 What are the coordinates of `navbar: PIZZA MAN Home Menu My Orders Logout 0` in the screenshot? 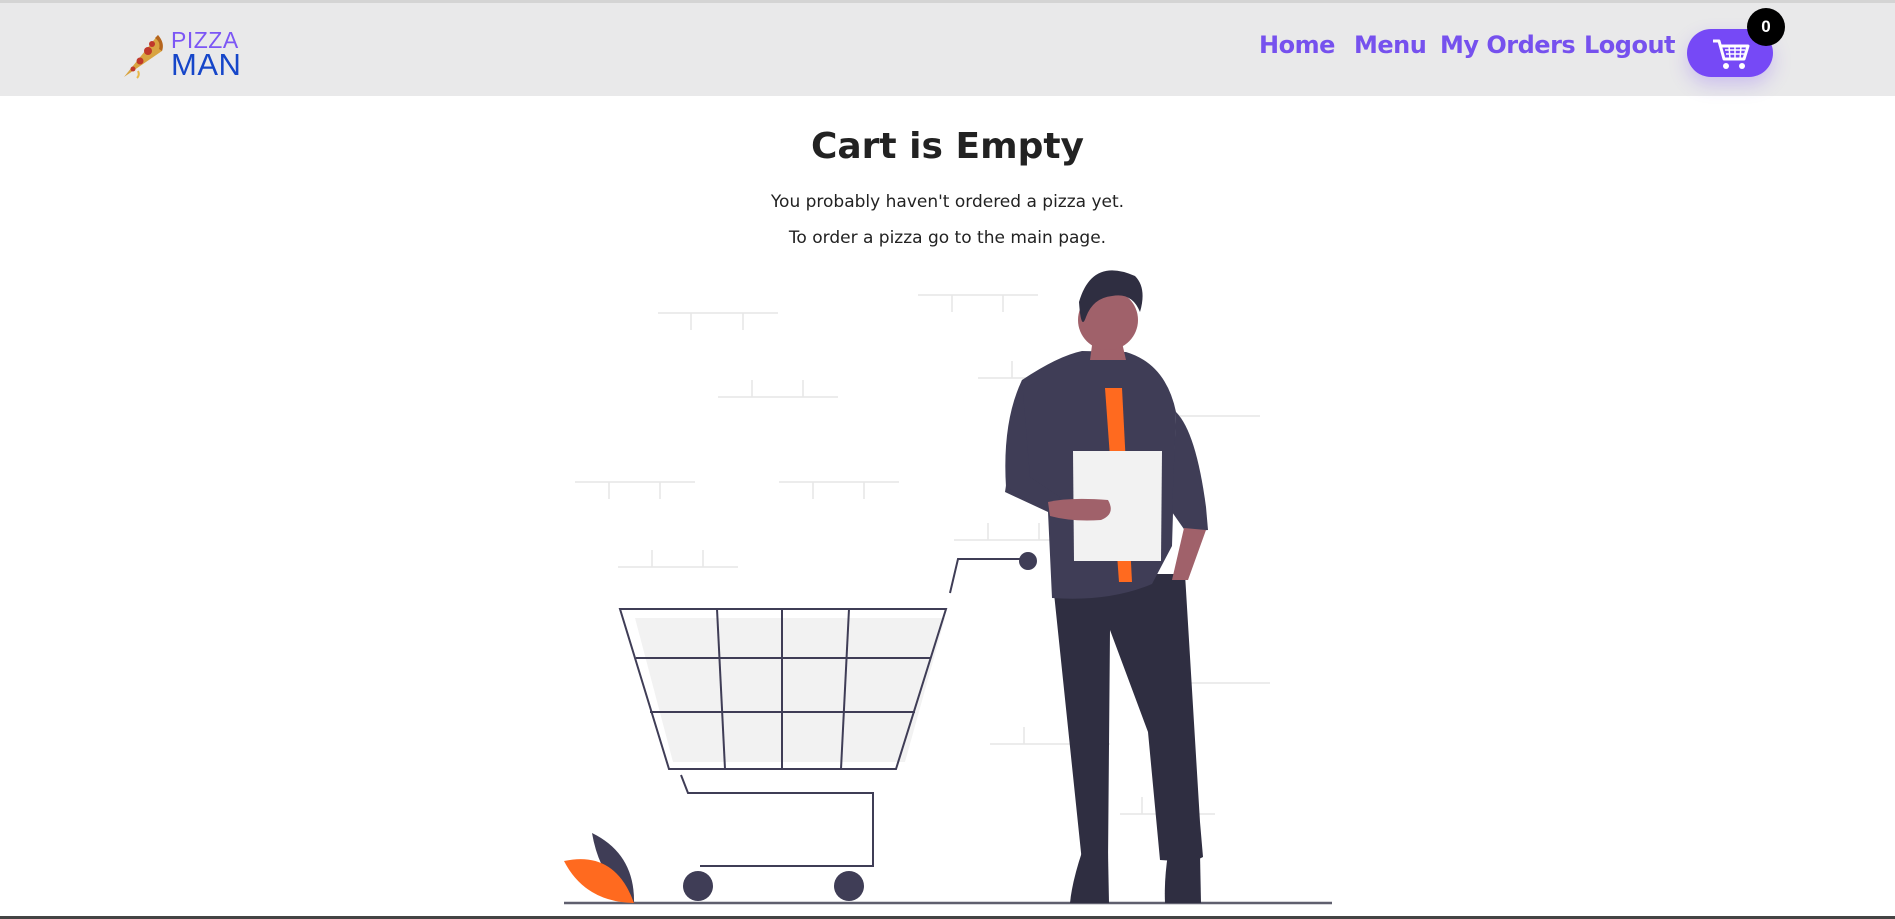 It's located at (947, 49).